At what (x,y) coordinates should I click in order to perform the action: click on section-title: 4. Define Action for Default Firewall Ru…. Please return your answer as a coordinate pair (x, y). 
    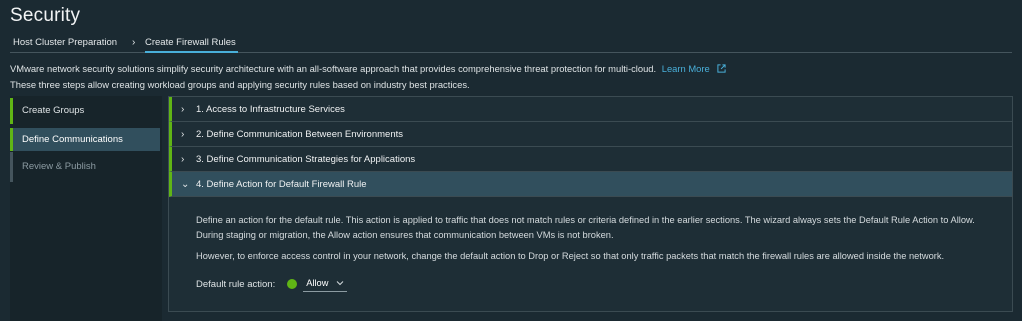
    Looking at the image, I should click on (281, 184).